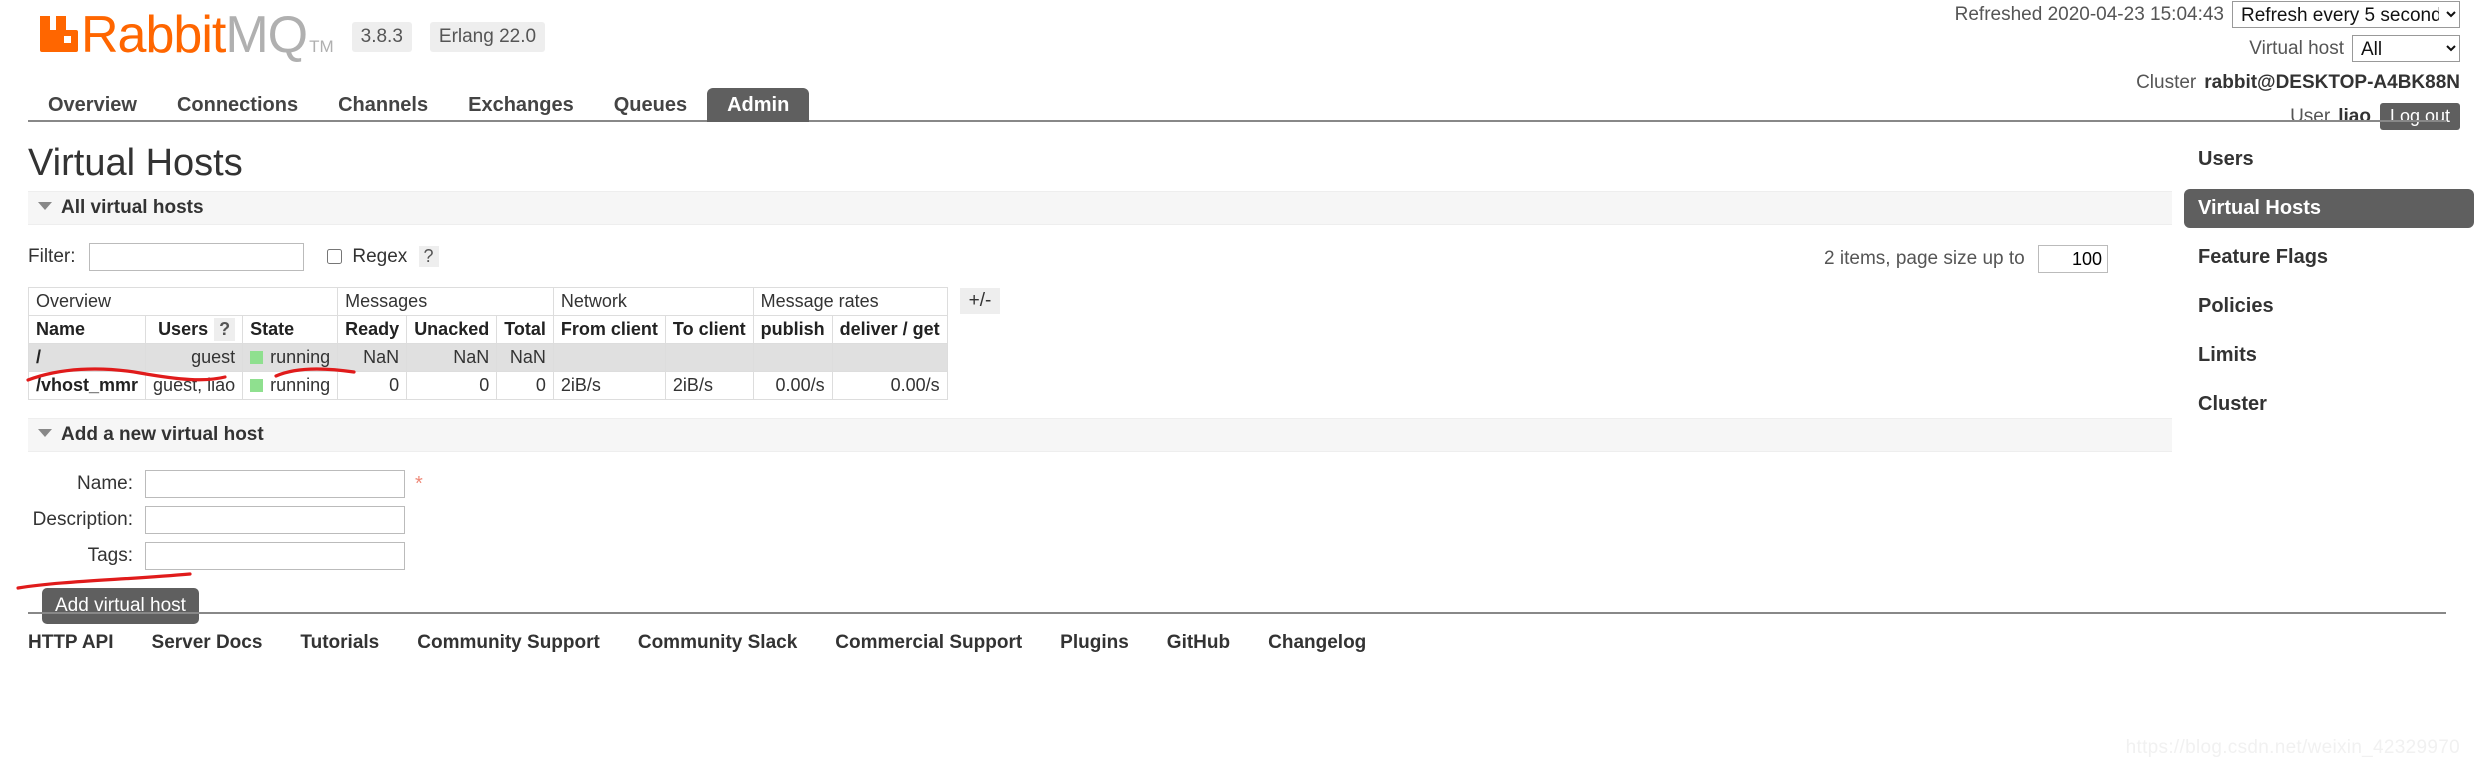 The height and width of the screenshot is (783, 2474). What do you see at coordinates (2329, 306) in the screenshot?
I see `sidebar-item-policies: Policies` at bounding box center [2329, 306].